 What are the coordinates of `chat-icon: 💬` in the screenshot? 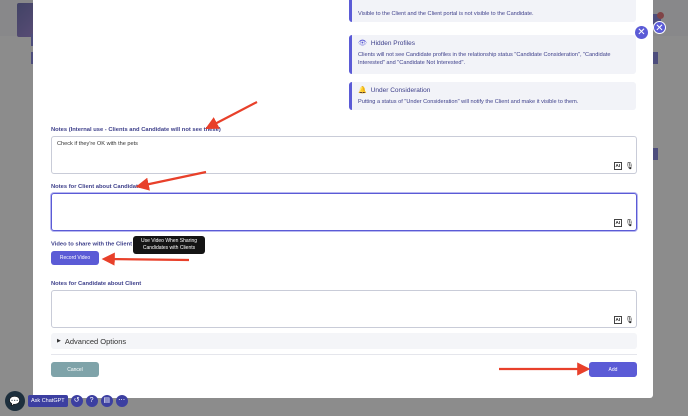 It's located at (15, 401).